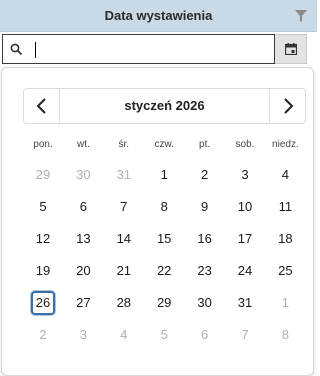 The height and width of the screenshot is (376, 320). What do you see at coordinates (83, 303) in the screenshot?
I see `calendar-day: 27` at bounding box center [83, 303].